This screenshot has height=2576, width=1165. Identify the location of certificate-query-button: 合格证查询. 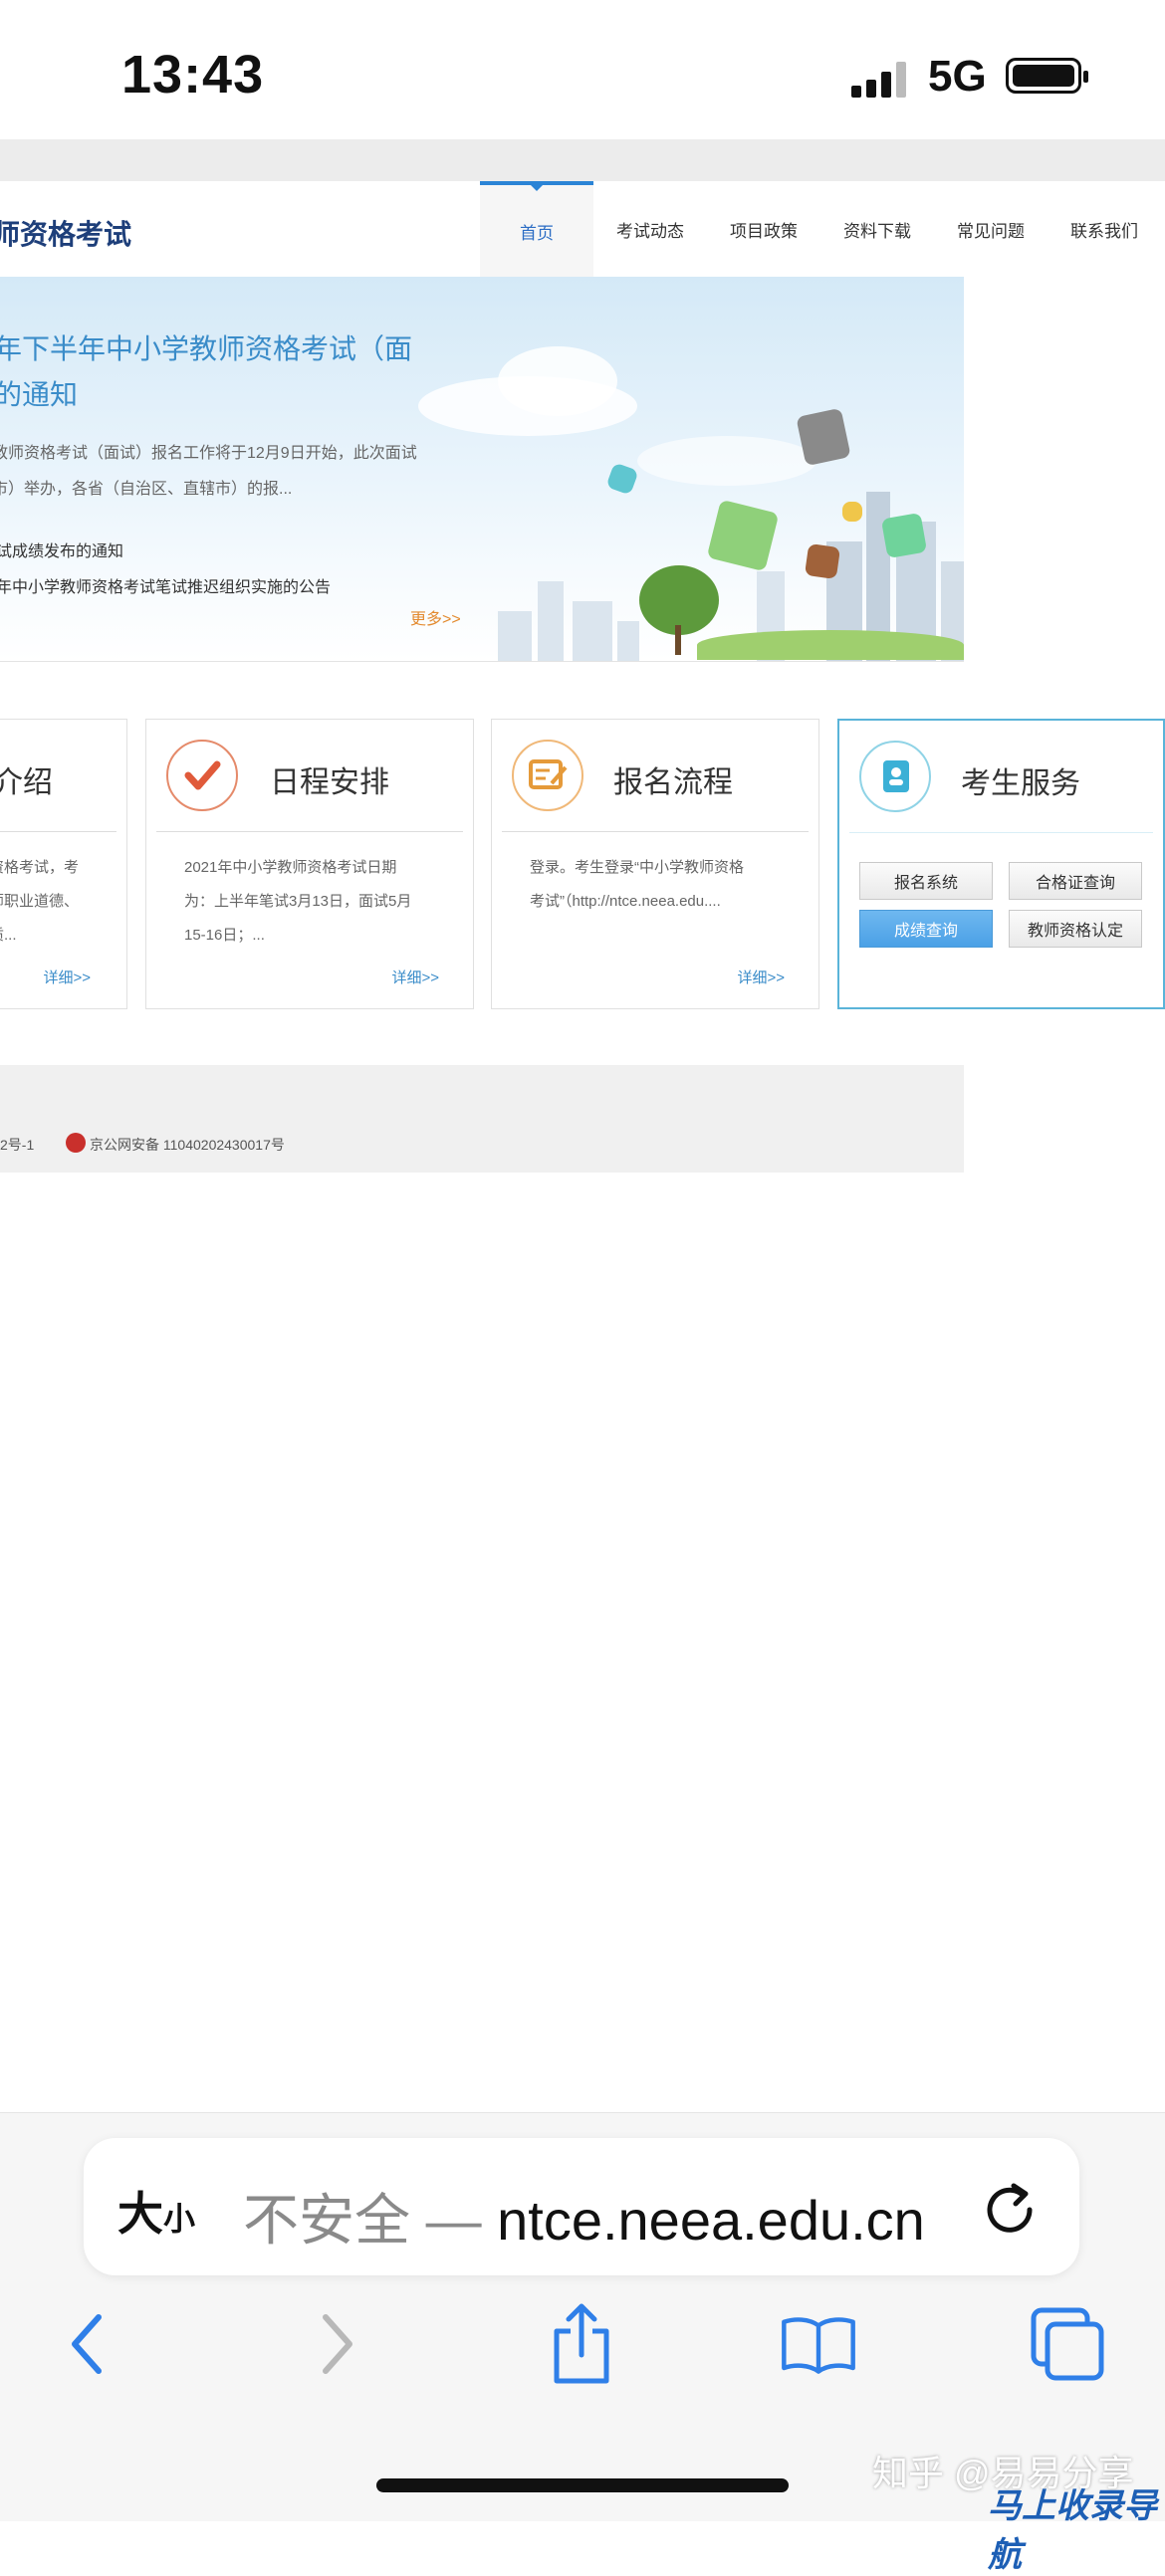
(1076, 881).